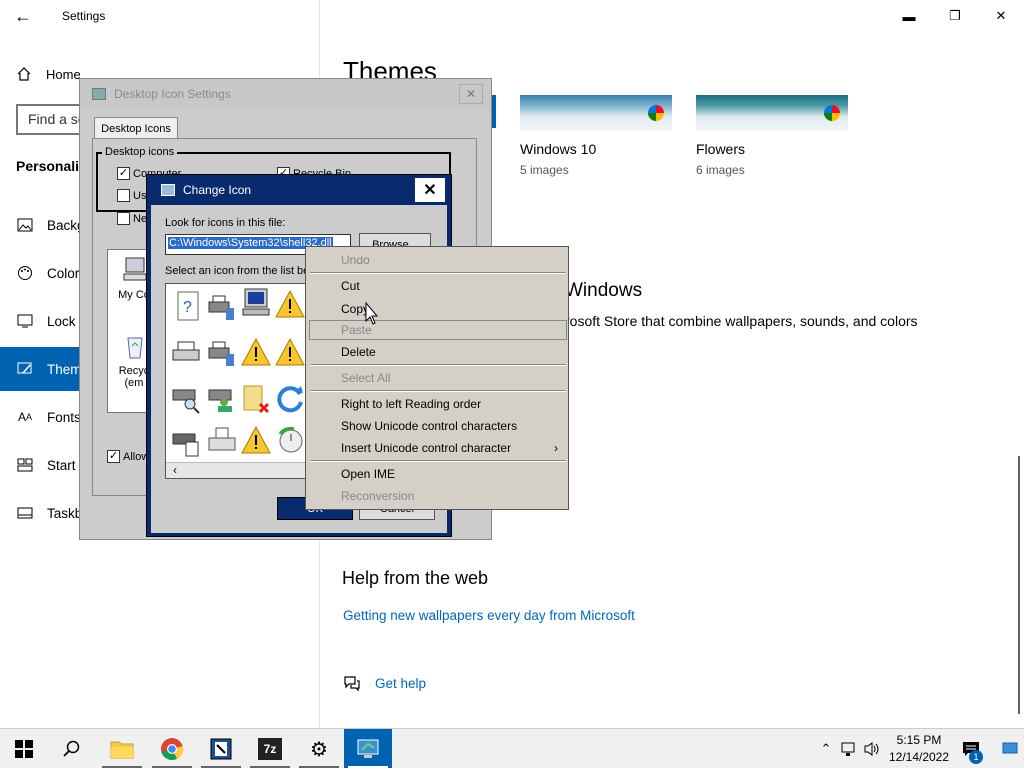 The width and height of the screenshot is (1024, 768). I want to click on settings-gear-icon: ⚙, so click(319, 749).